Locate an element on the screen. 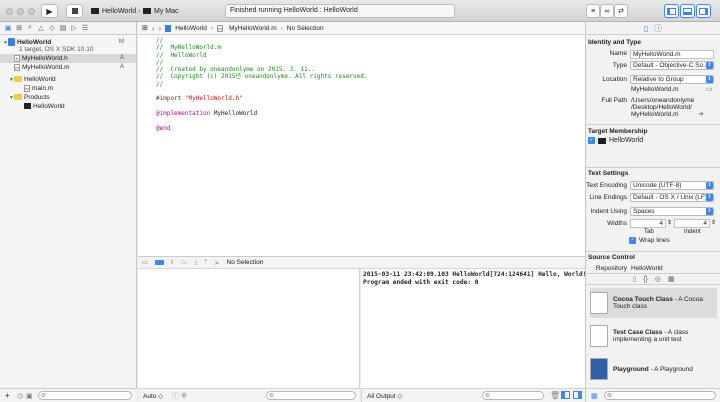  product-row: HelloWorld is located at coordinates (68, 106).